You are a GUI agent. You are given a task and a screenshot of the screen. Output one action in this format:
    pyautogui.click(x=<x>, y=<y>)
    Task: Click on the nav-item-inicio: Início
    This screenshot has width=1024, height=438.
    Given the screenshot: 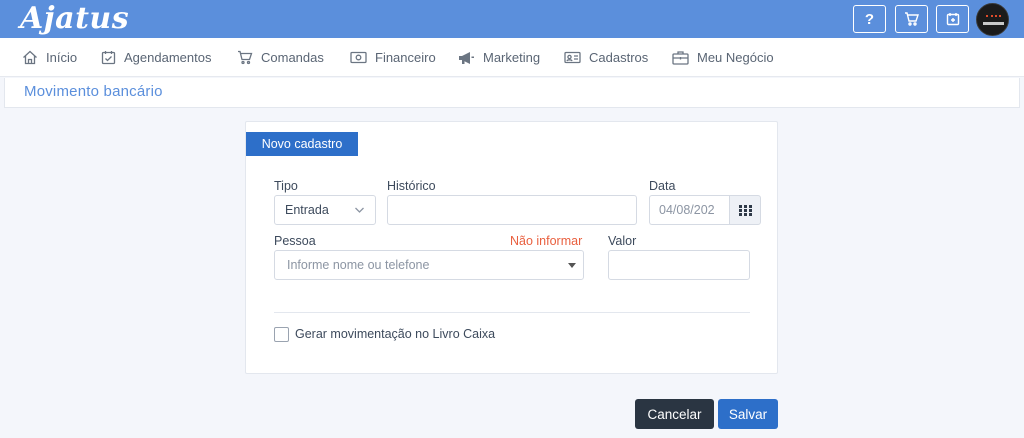 What is the action you would take?
    pyautogui.click(x=49, y=57)
    